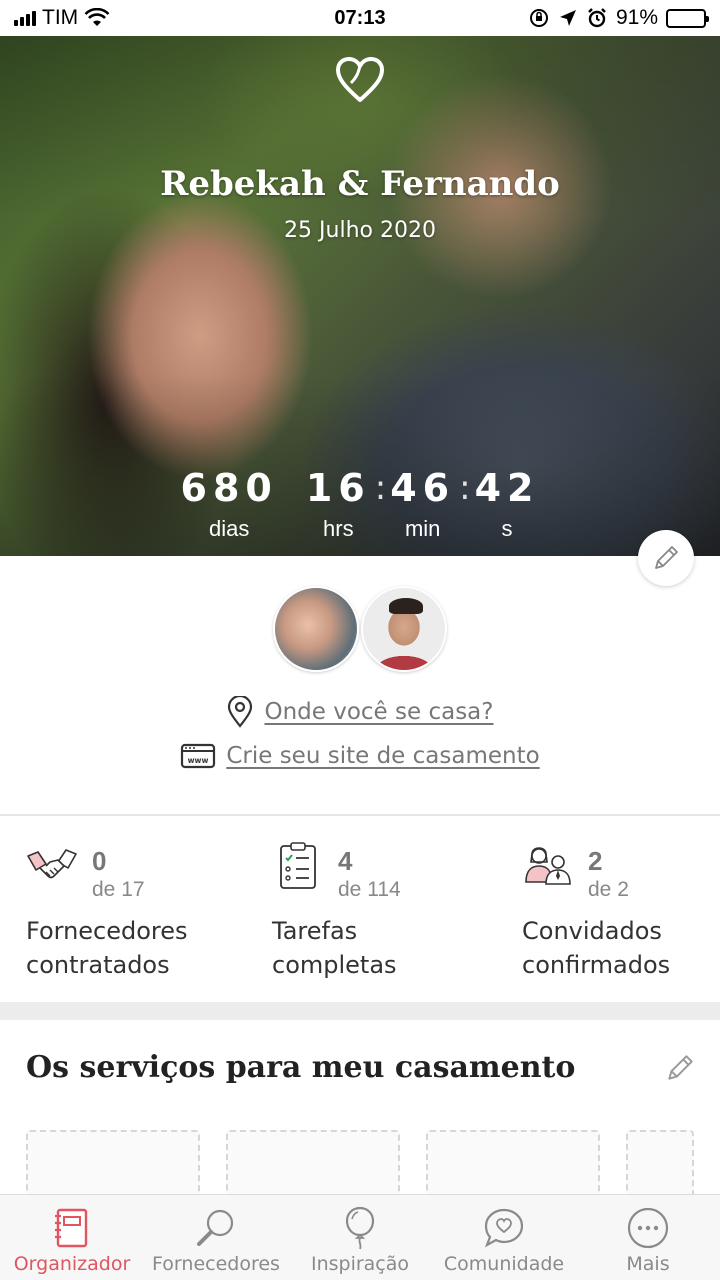 The width and height of the screenshot is (720, 1280). I want to click on nav-label: Comunidade, so click(504, 1264).